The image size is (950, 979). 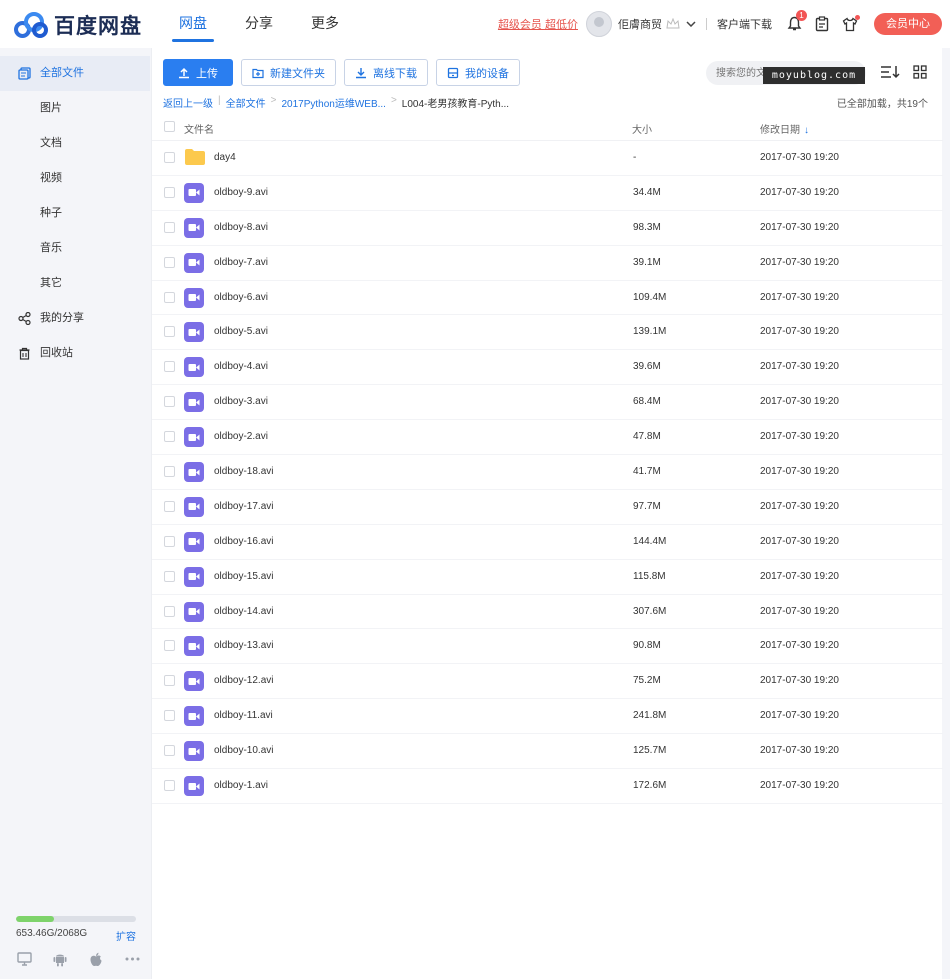 I want to click on breadcrumb-item-all-files: 全部文件, so click(x=246, y=102).